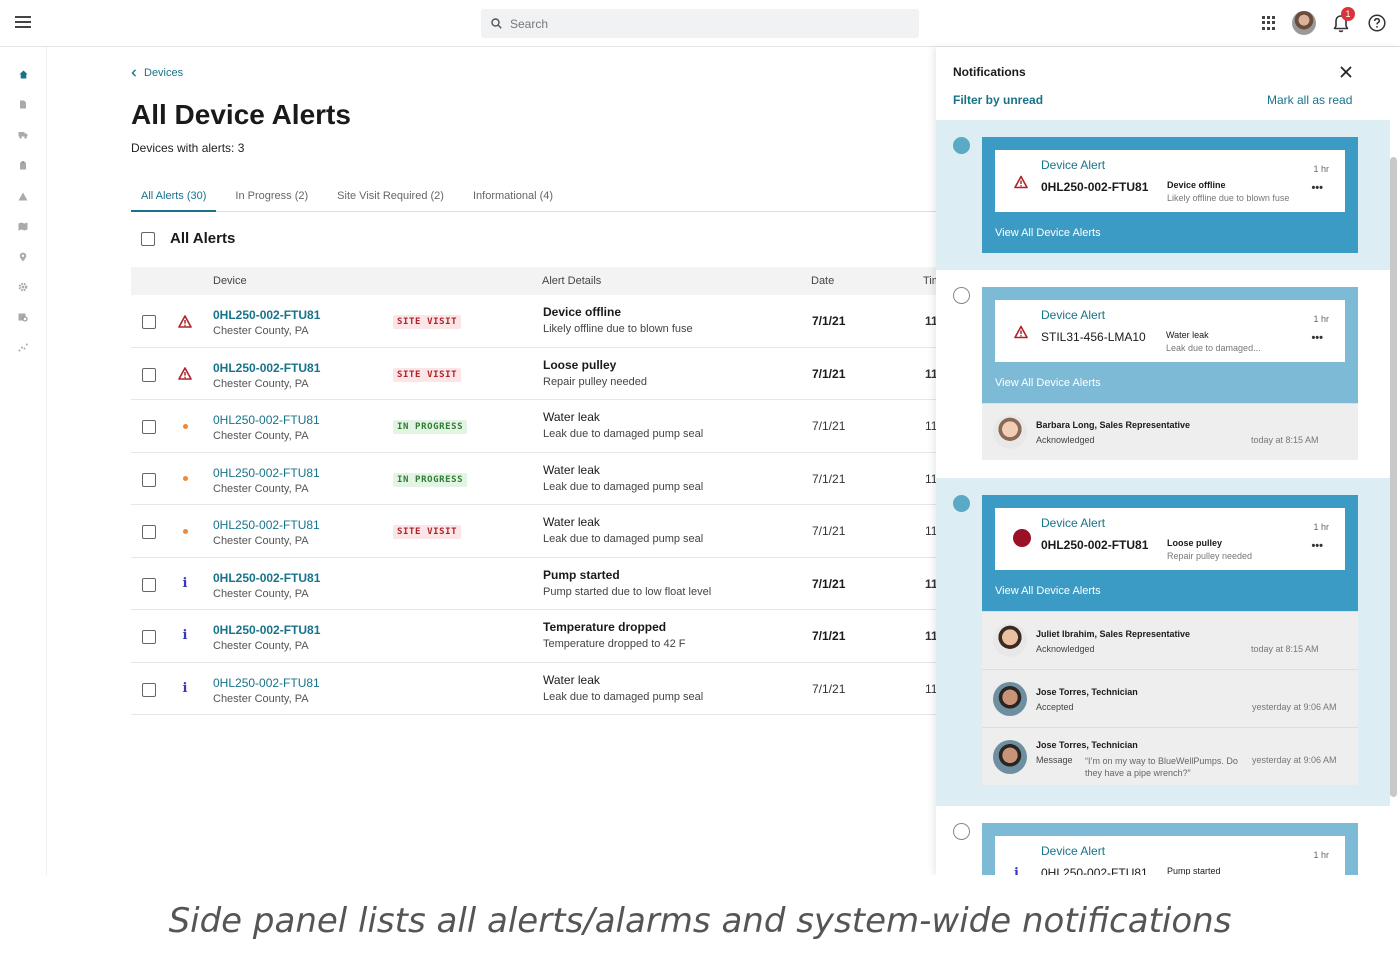 The image size is (1400, 967). What do you see at coordinates (822, 281) in the screenshot?
I see `column-header-date: Date` at bounding box center [822, 281].